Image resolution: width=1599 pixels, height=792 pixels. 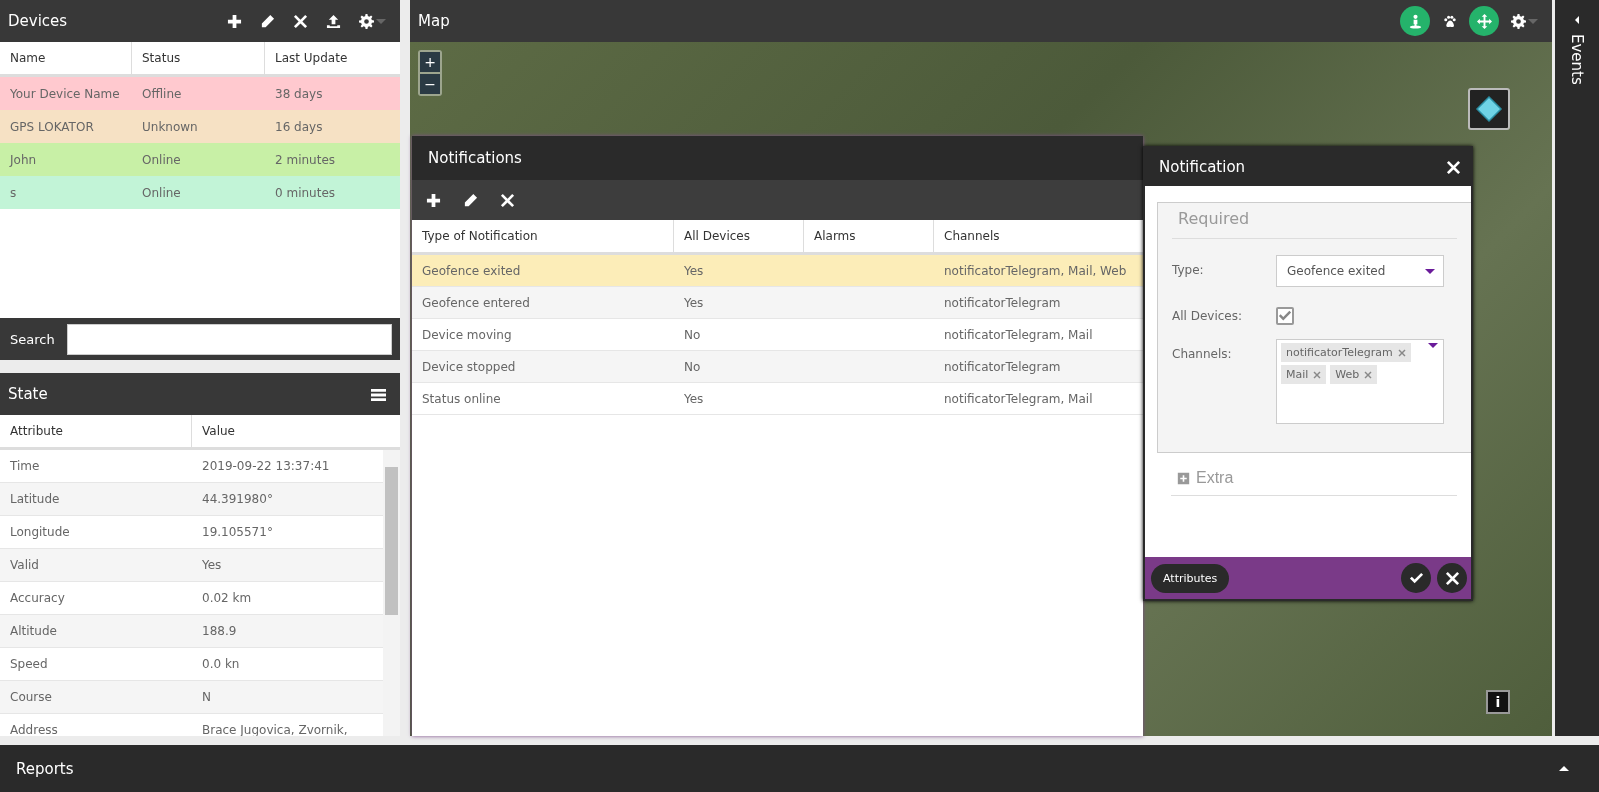 I want to click on upload-icon, so click(x=333, y=21).